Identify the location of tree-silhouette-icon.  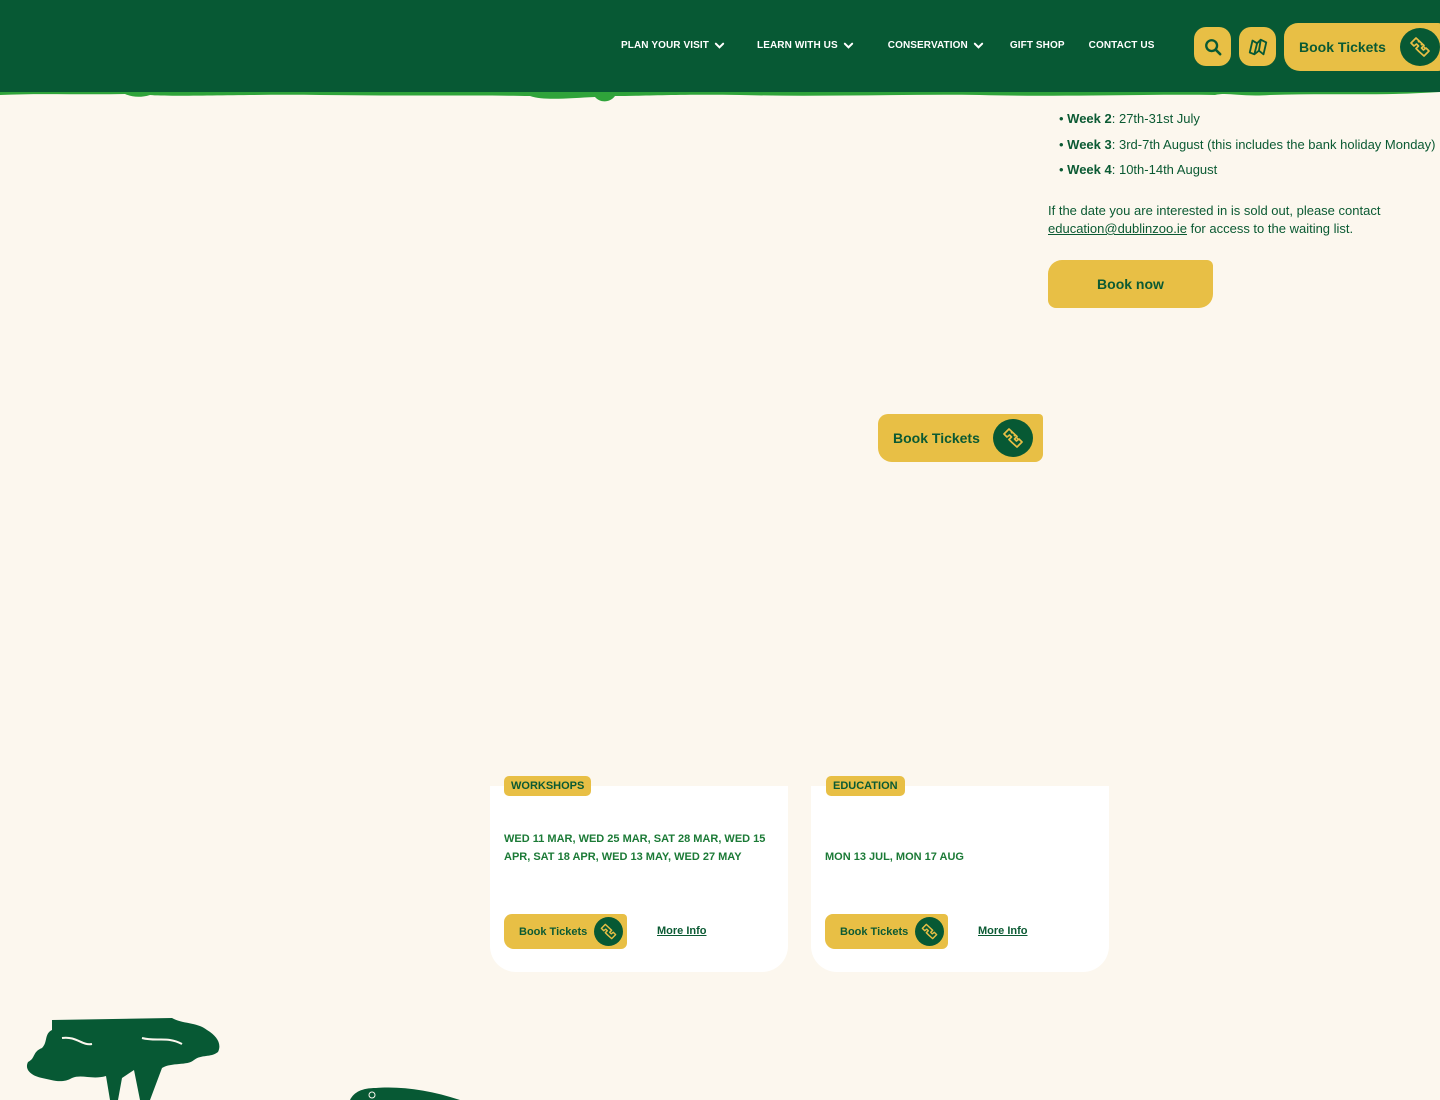
(123, 1059).